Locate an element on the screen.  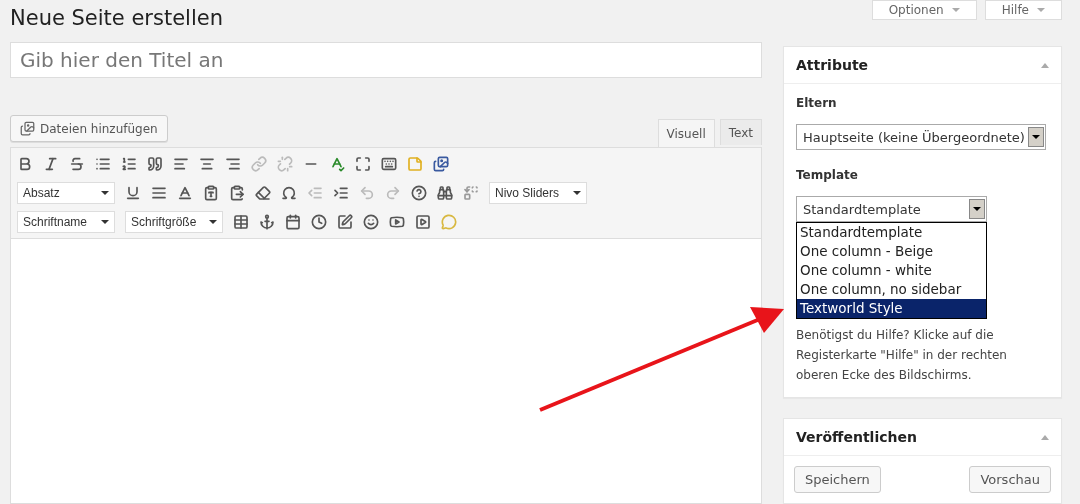
publish-button: Vorschau is located at coordinates (1010, 479).